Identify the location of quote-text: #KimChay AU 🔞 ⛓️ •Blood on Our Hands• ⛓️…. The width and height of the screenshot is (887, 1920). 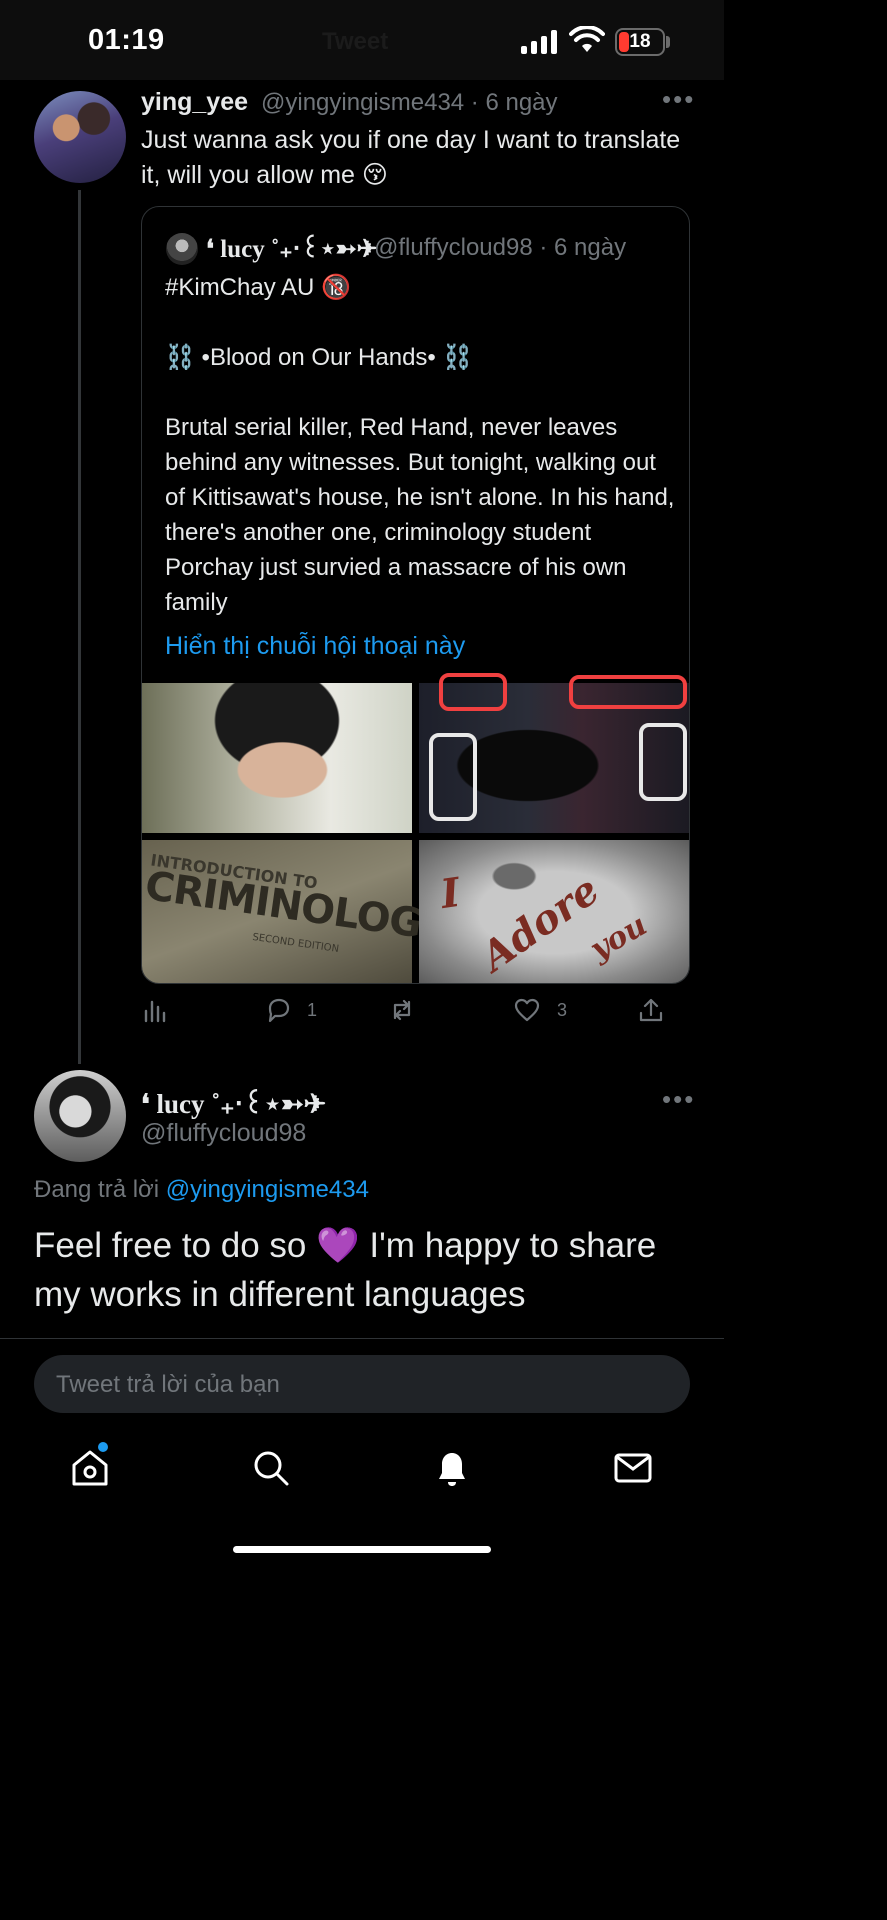
(420, 445).